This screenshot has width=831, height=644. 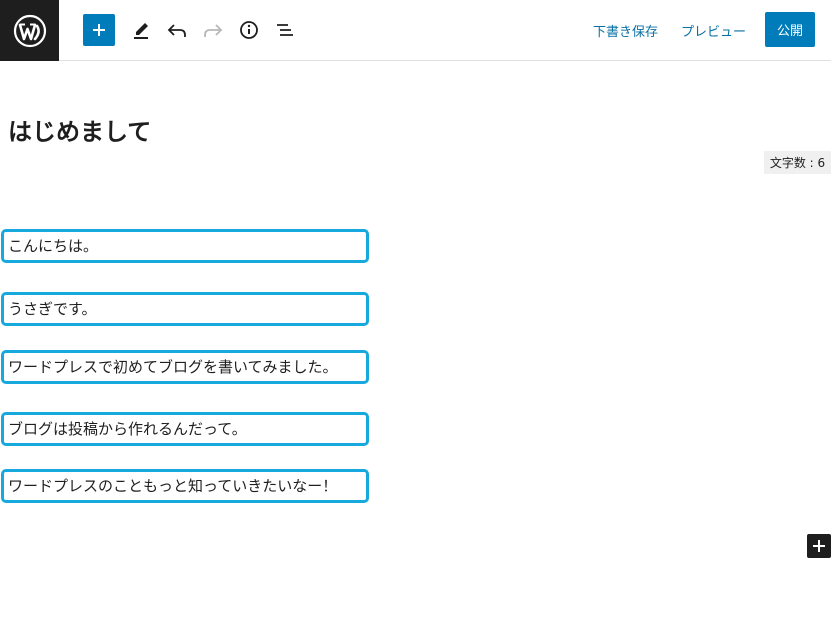 What do you see at coordinates (185, 309) in the screenshot?
I see `paragraph-block: うさぎです。` at bounding box center [185, 309].